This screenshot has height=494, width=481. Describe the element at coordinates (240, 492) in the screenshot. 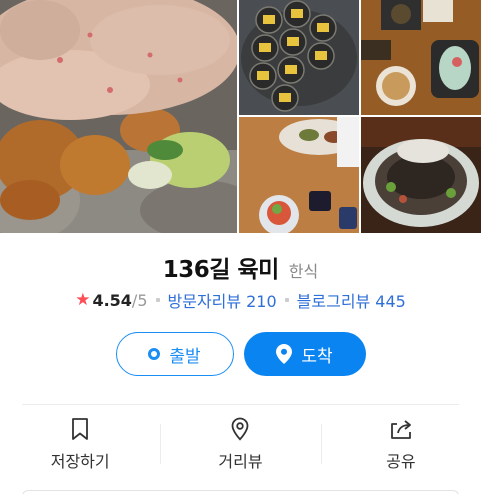

I see `next-section-card` at that location.